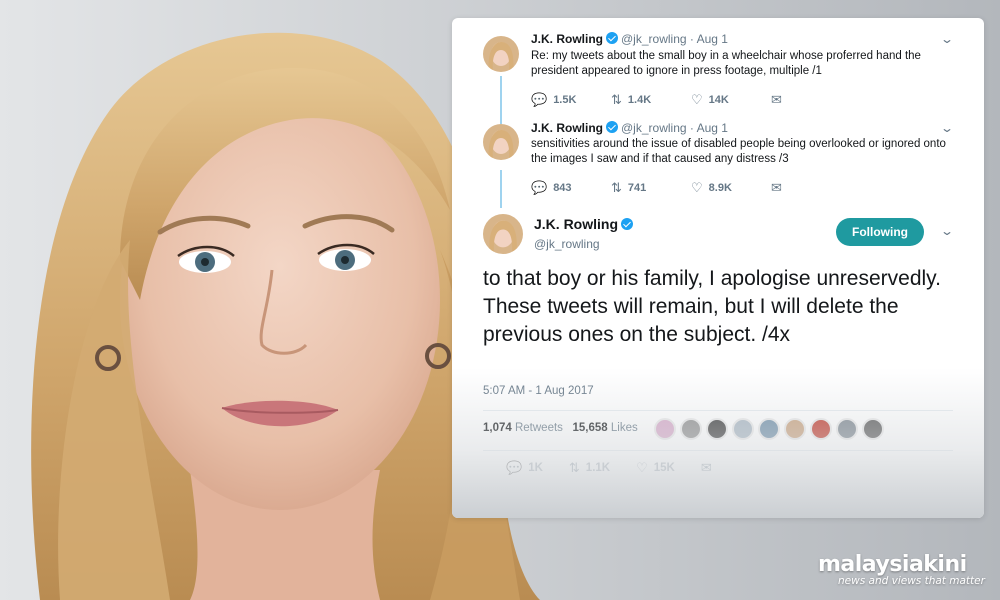 The width and height of the screenshot is (1000, 600). I want to click on reply-count: 1K, so click(535, 468).